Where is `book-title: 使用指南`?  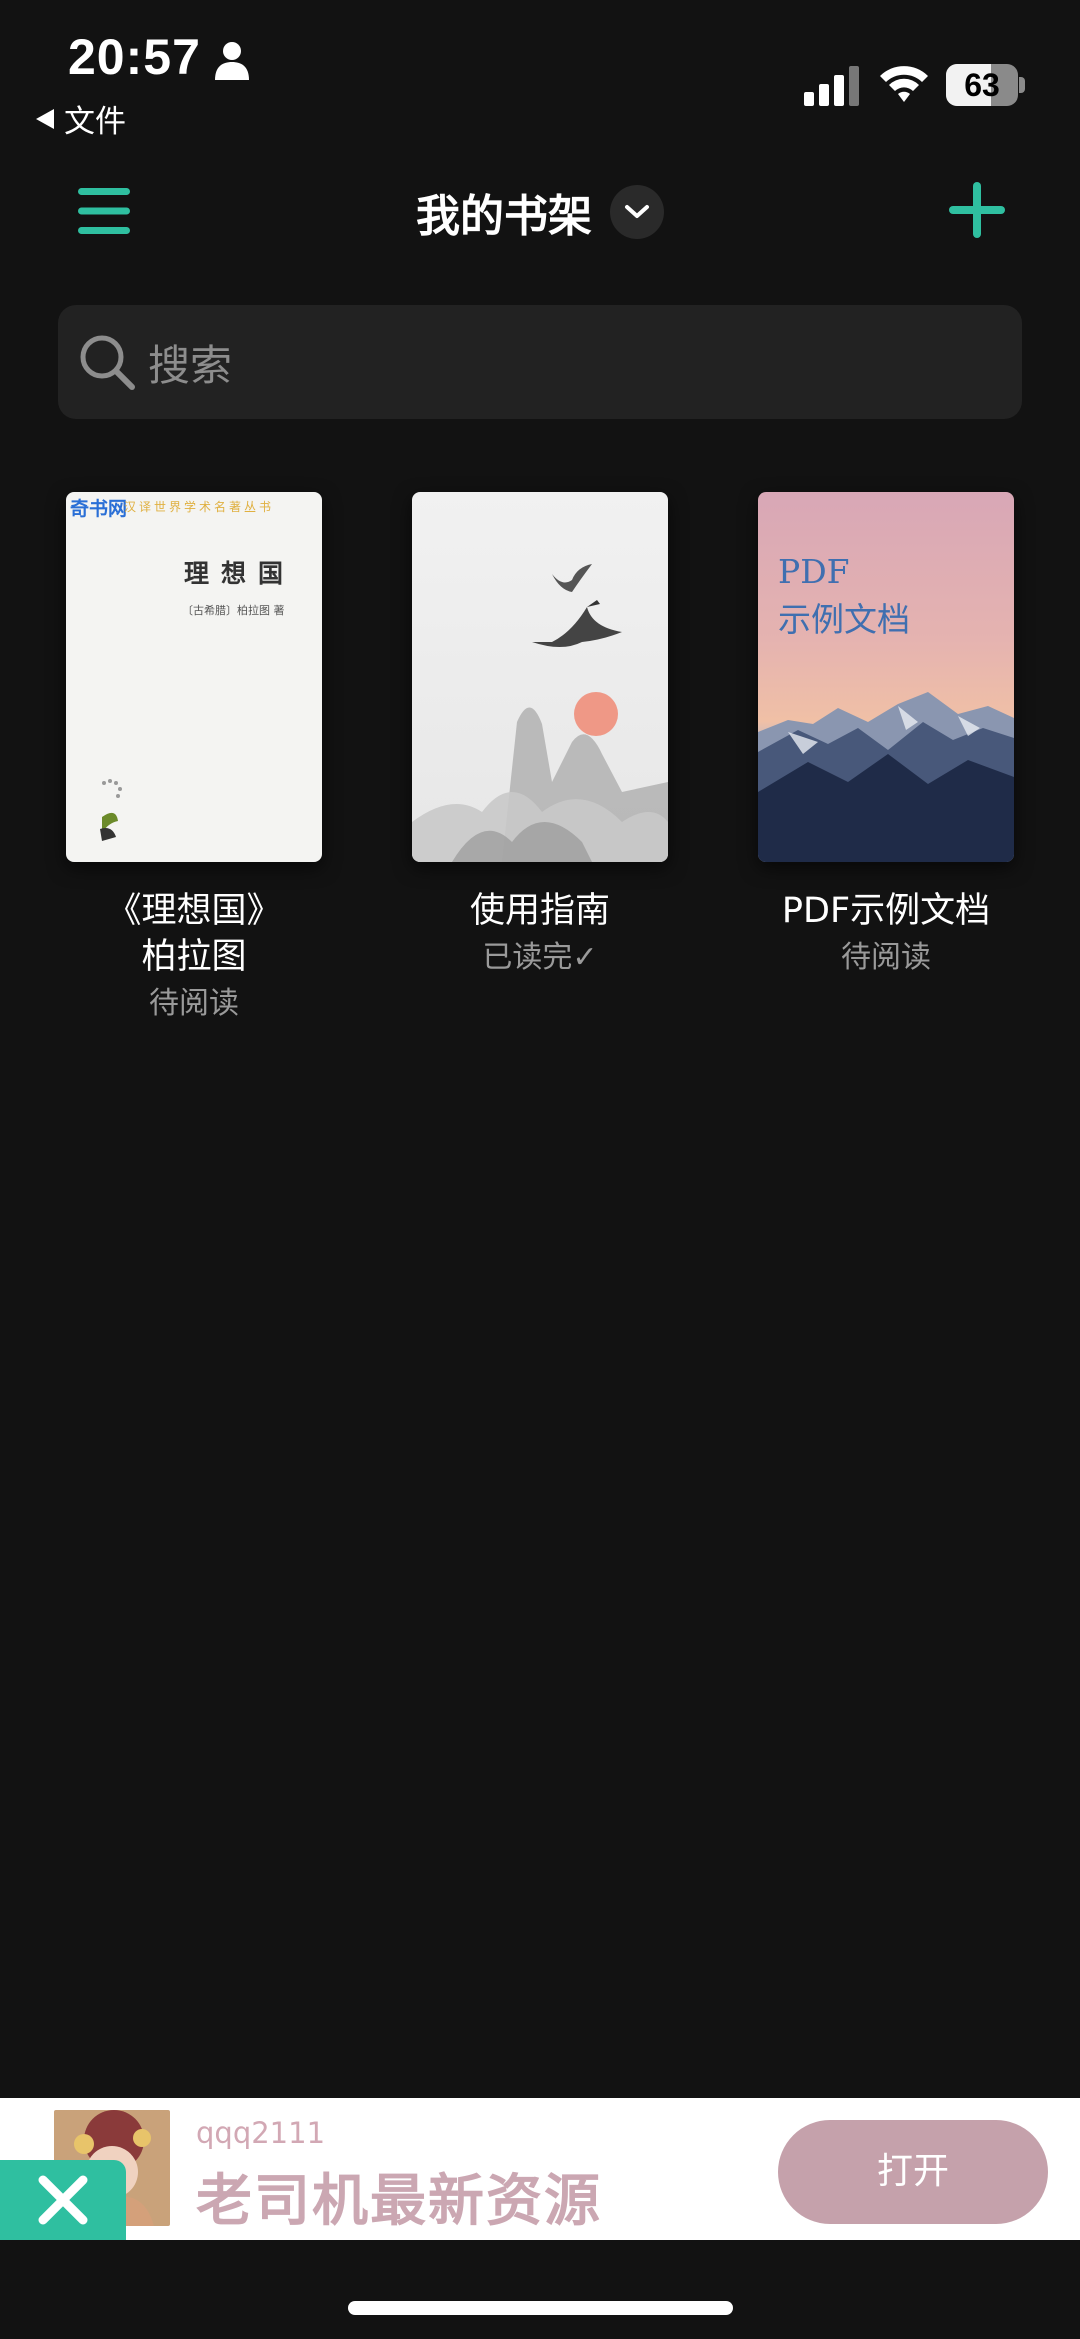
book-title: 使用指南 is located at coordinates (540, 911).